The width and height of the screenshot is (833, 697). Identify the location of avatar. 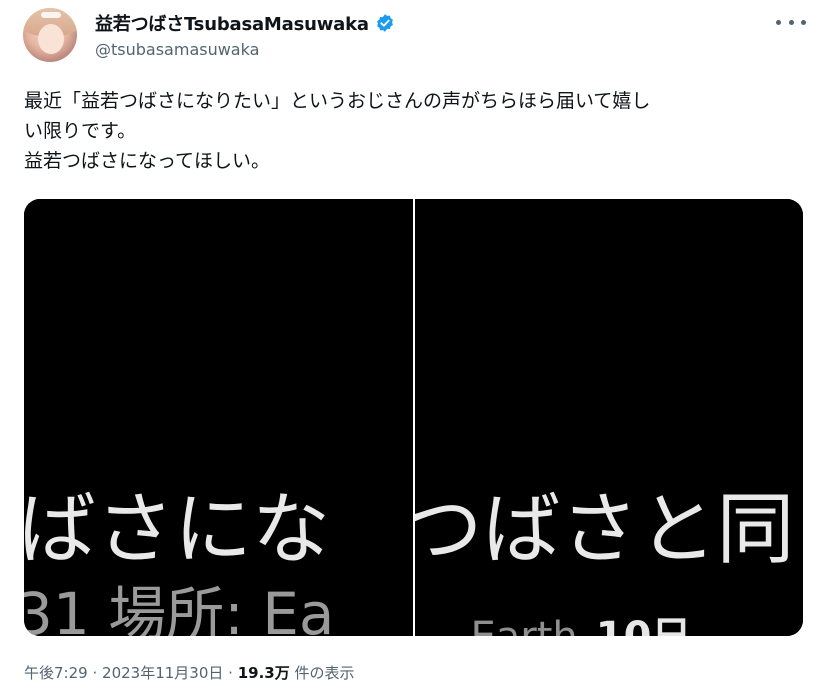
(50, 35).